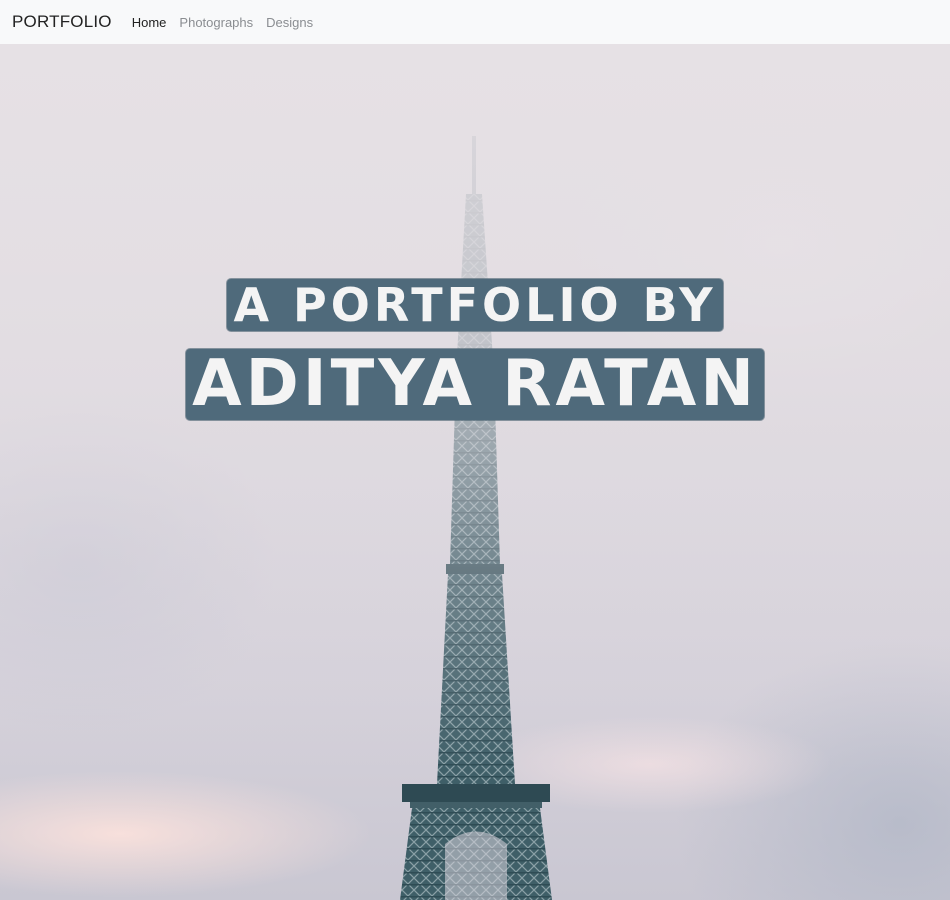 This screenshot has height=900, width=950. Describe the element at coordinates (62, 22) in the screenshot. I see `brand-link: PORTFOLIO` at that location.